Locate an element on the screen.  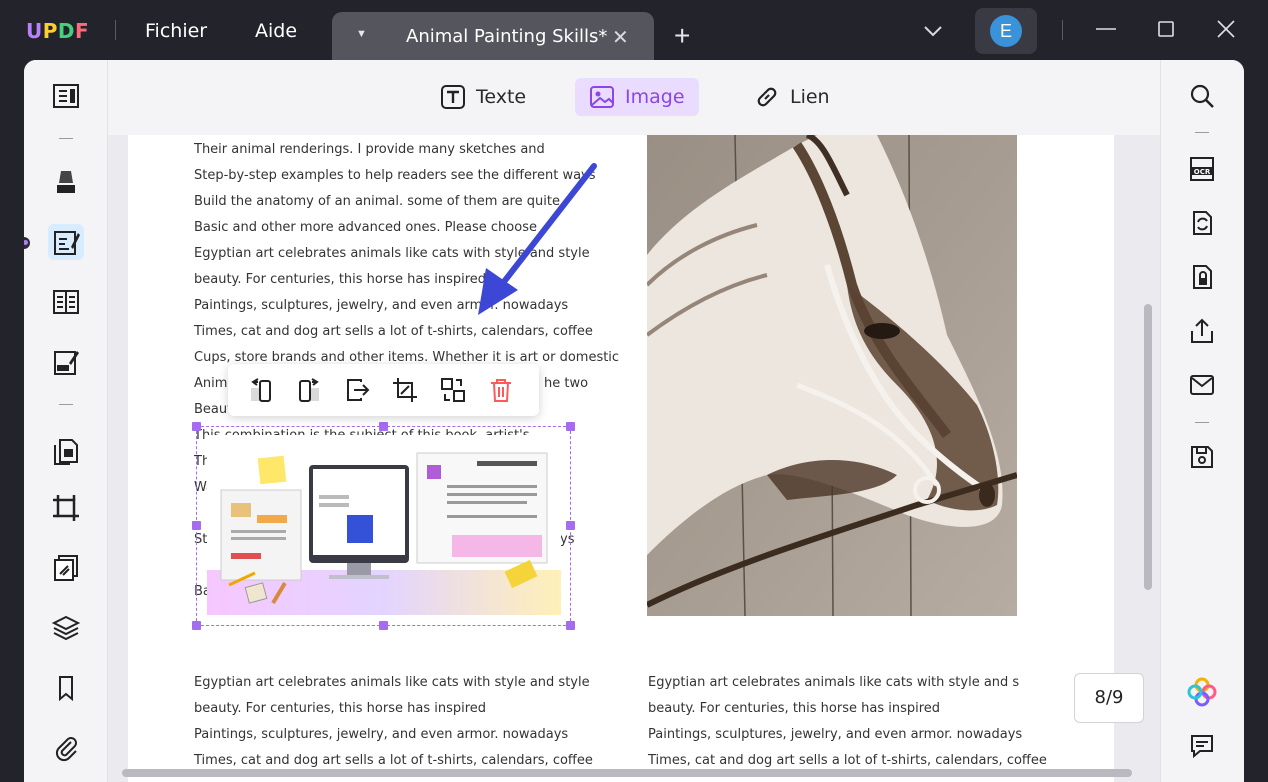
updf-logo: UPDF is located at coordinates (57, 31).